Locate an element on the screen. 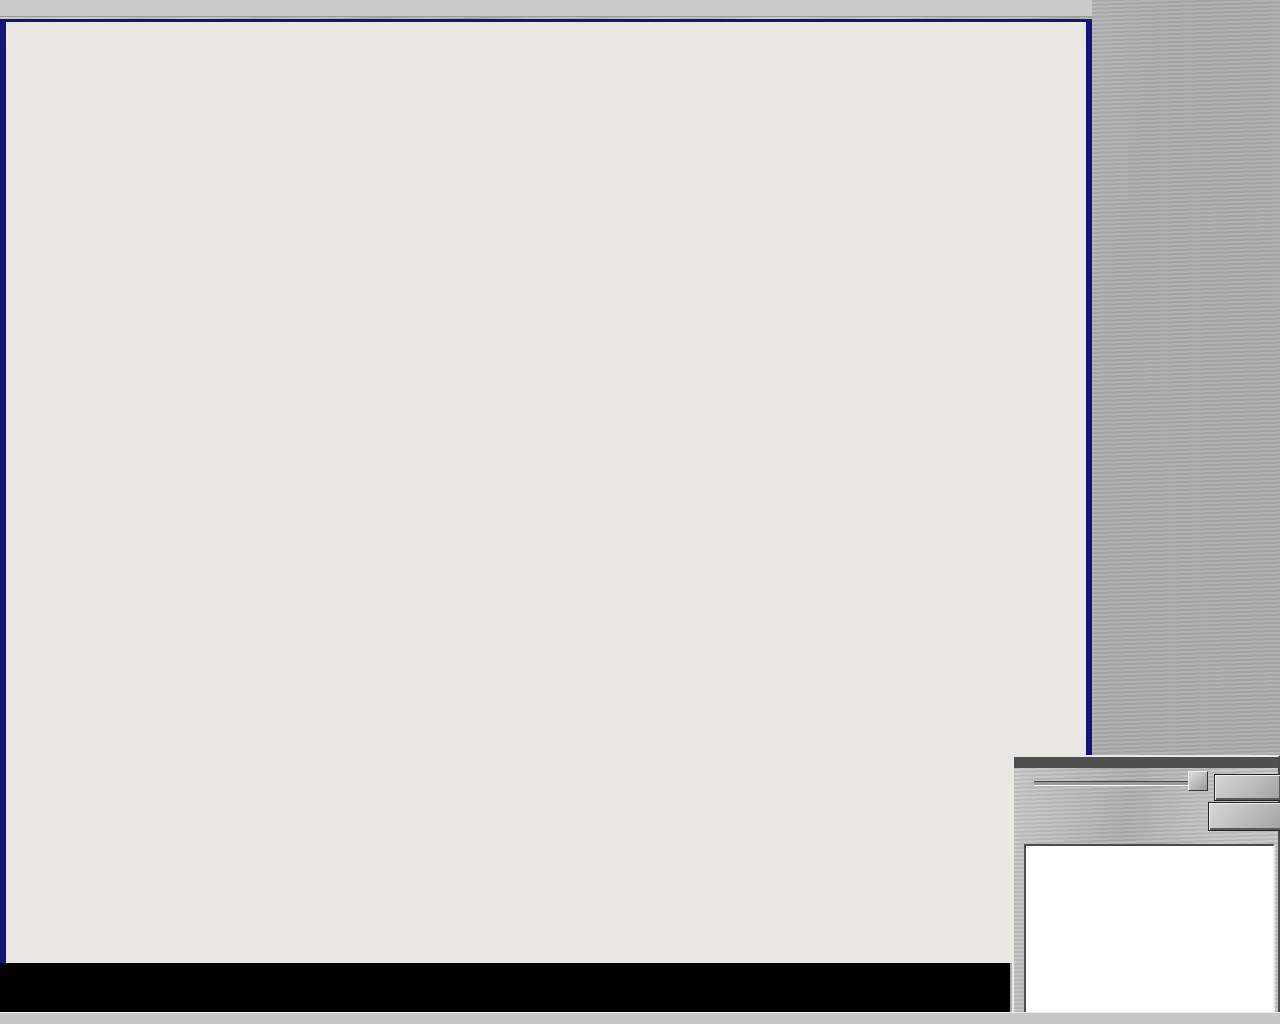  gelaende-button is located at coordinates (1244, 816).